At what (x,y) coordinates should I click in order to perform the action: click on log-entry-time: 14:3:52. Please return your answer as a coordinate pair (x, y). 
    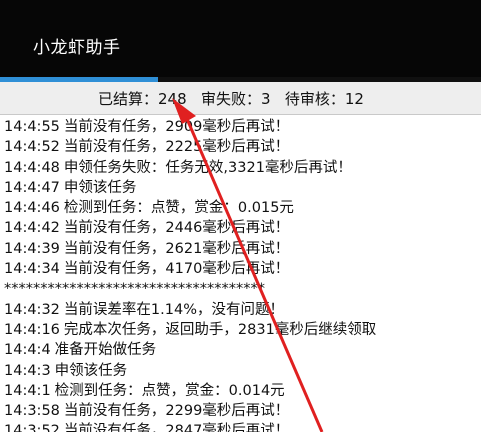
    Looking at the image, I should click on (32, 427).